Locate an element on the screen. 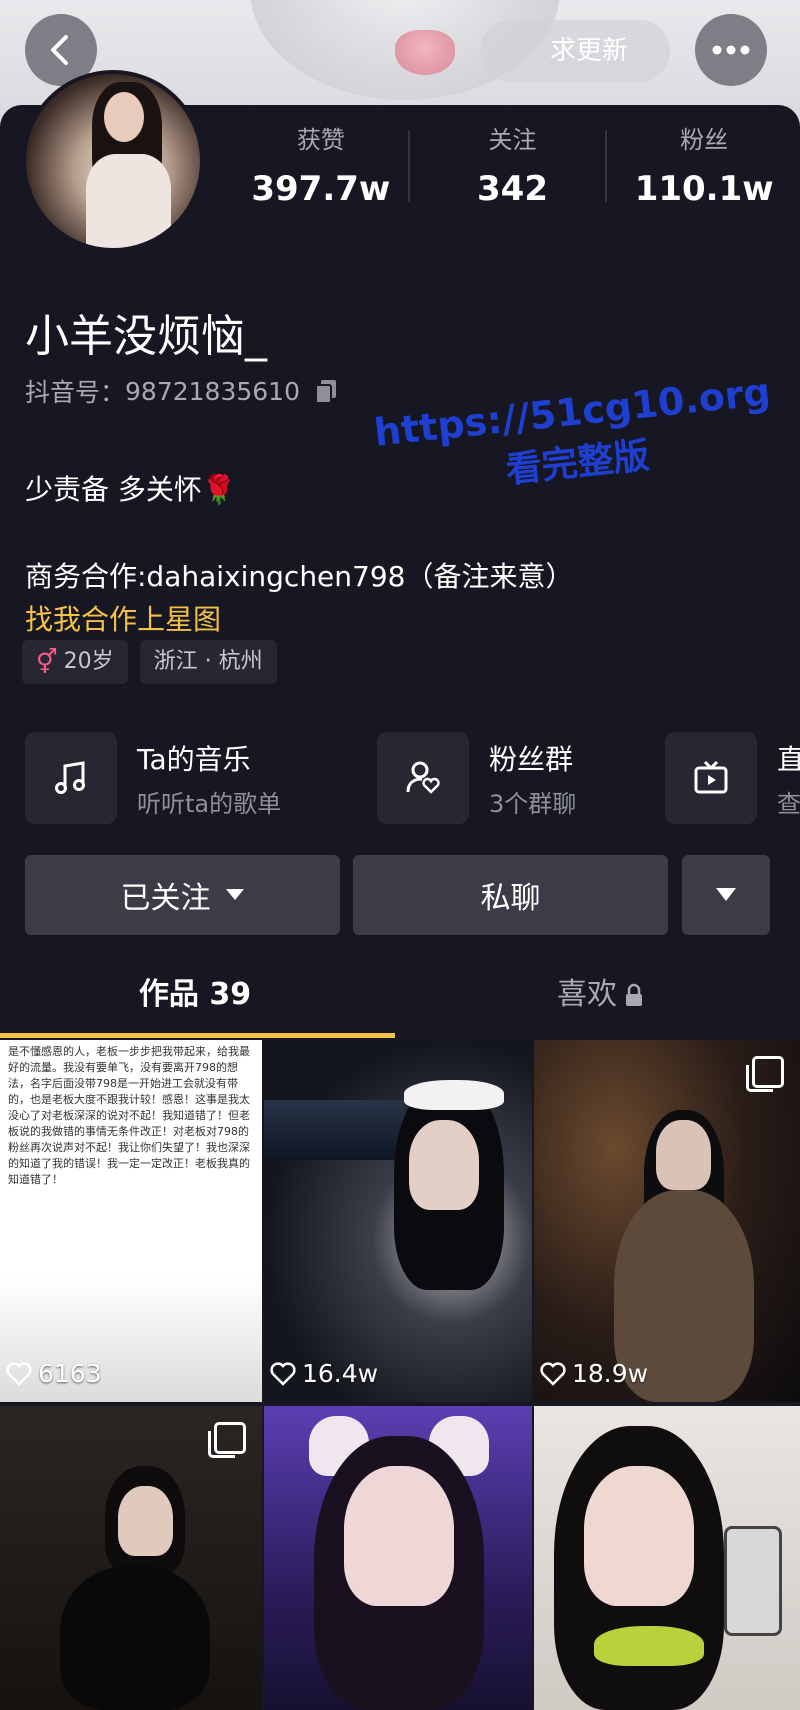 This screenshot has width=800, height=1710. followed-label: 已关注 is located at coordinates (165, 898).